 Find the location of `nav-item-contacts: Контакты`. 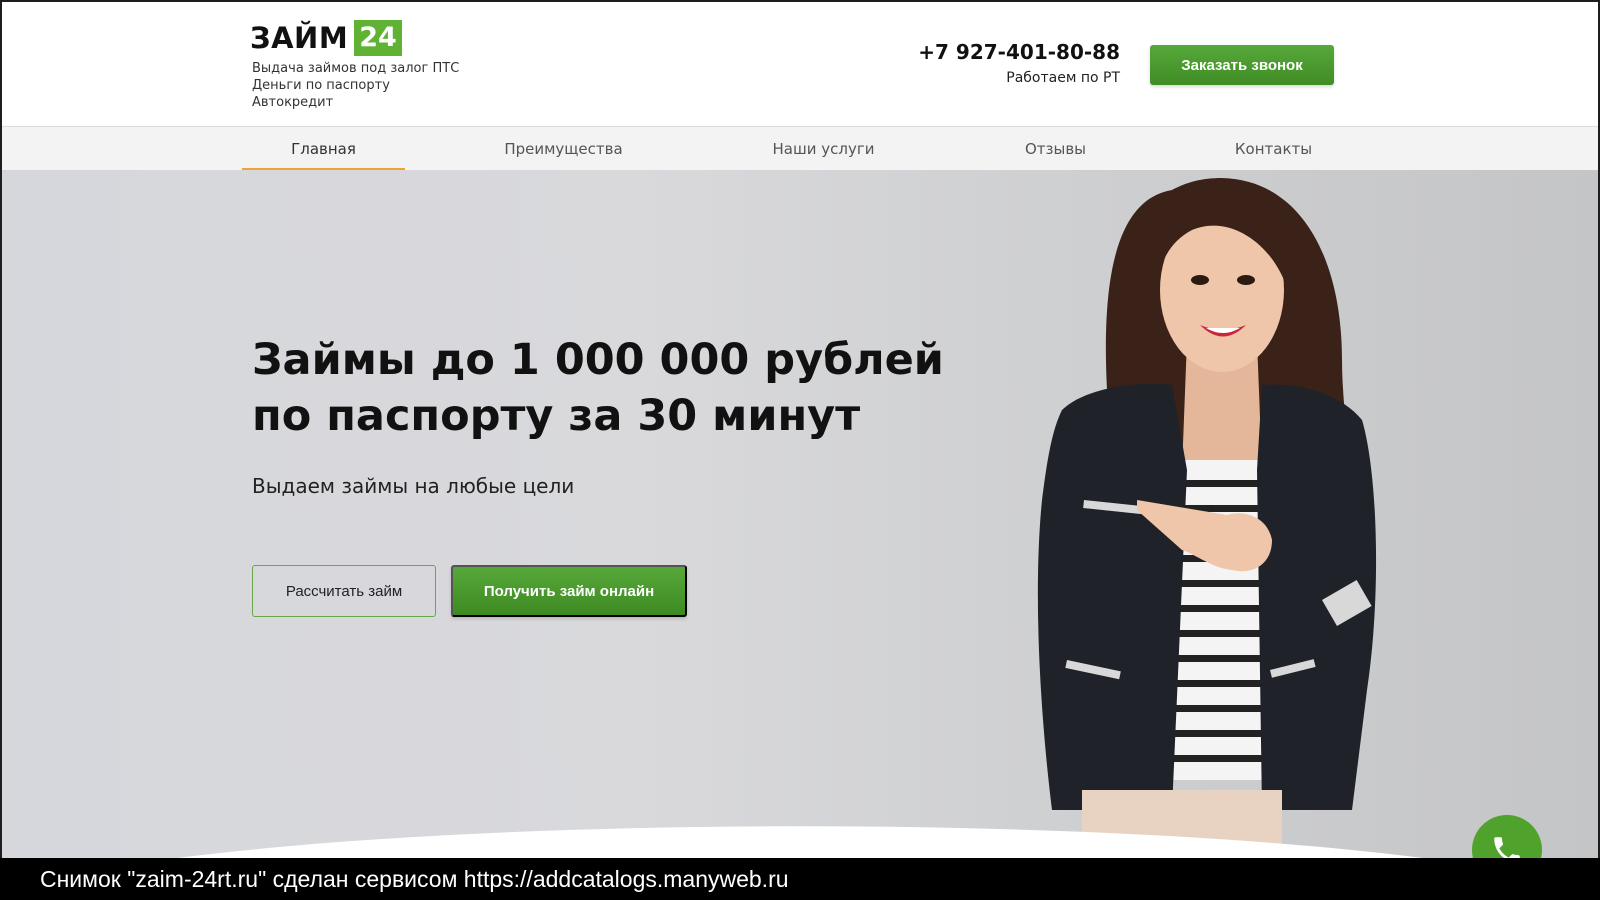

nav-item-contacts: Контакты is located at coordinates (1273, 149).